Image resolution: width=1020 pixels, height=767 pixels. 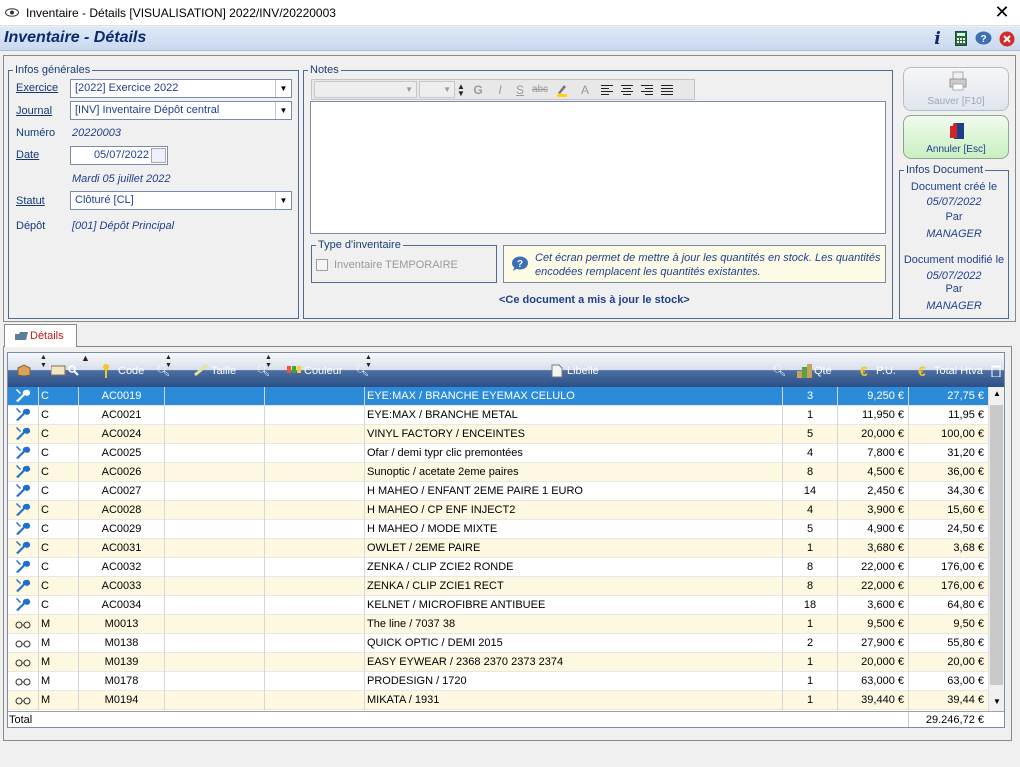 What do you see at coordinates (996, 545) in the screenshot?
I see `scrollbar-thumb` at bounding box center [996, 545].